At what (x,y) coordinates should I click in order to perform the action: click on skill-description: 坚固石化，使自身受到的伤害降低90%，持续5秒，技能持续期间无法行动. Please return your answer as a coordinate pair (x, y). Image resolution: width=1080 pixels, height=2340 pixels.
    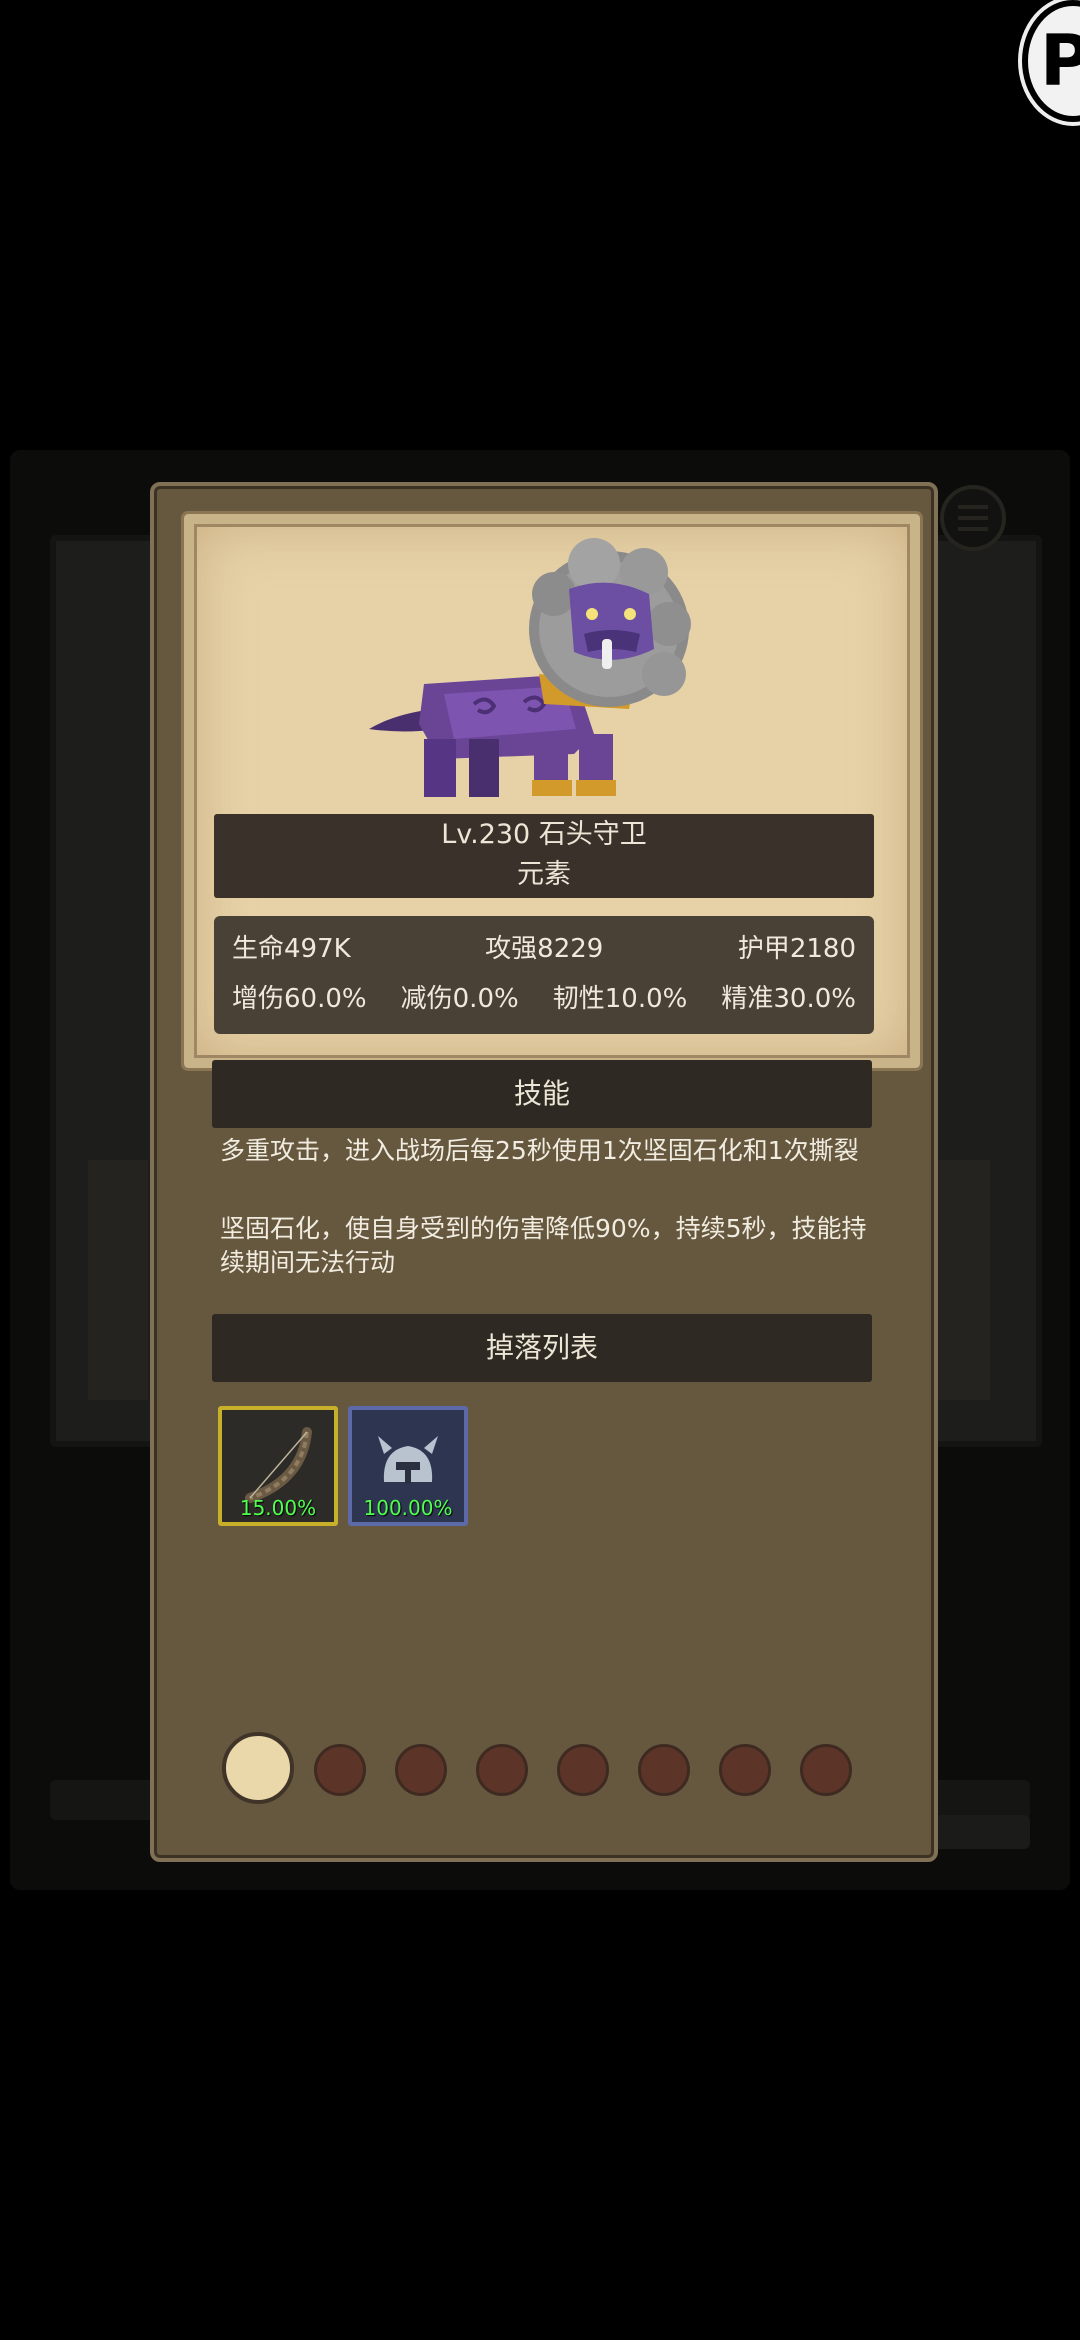
    Looking at the image, I should click on (543, 1245).